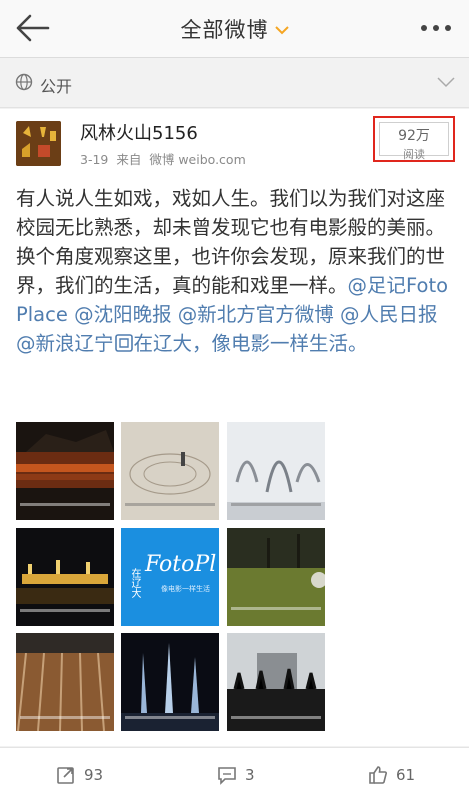 The image size is (469, 801). What do you see at coordinates (227, 775) in the screenshot?
I see `comment-icon` at bounding box center [227, 775].